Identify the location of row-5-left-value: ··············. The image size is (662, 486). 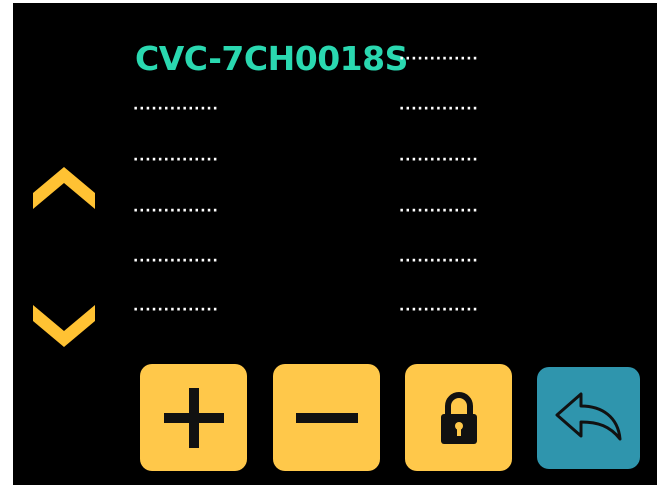
(176, 310).